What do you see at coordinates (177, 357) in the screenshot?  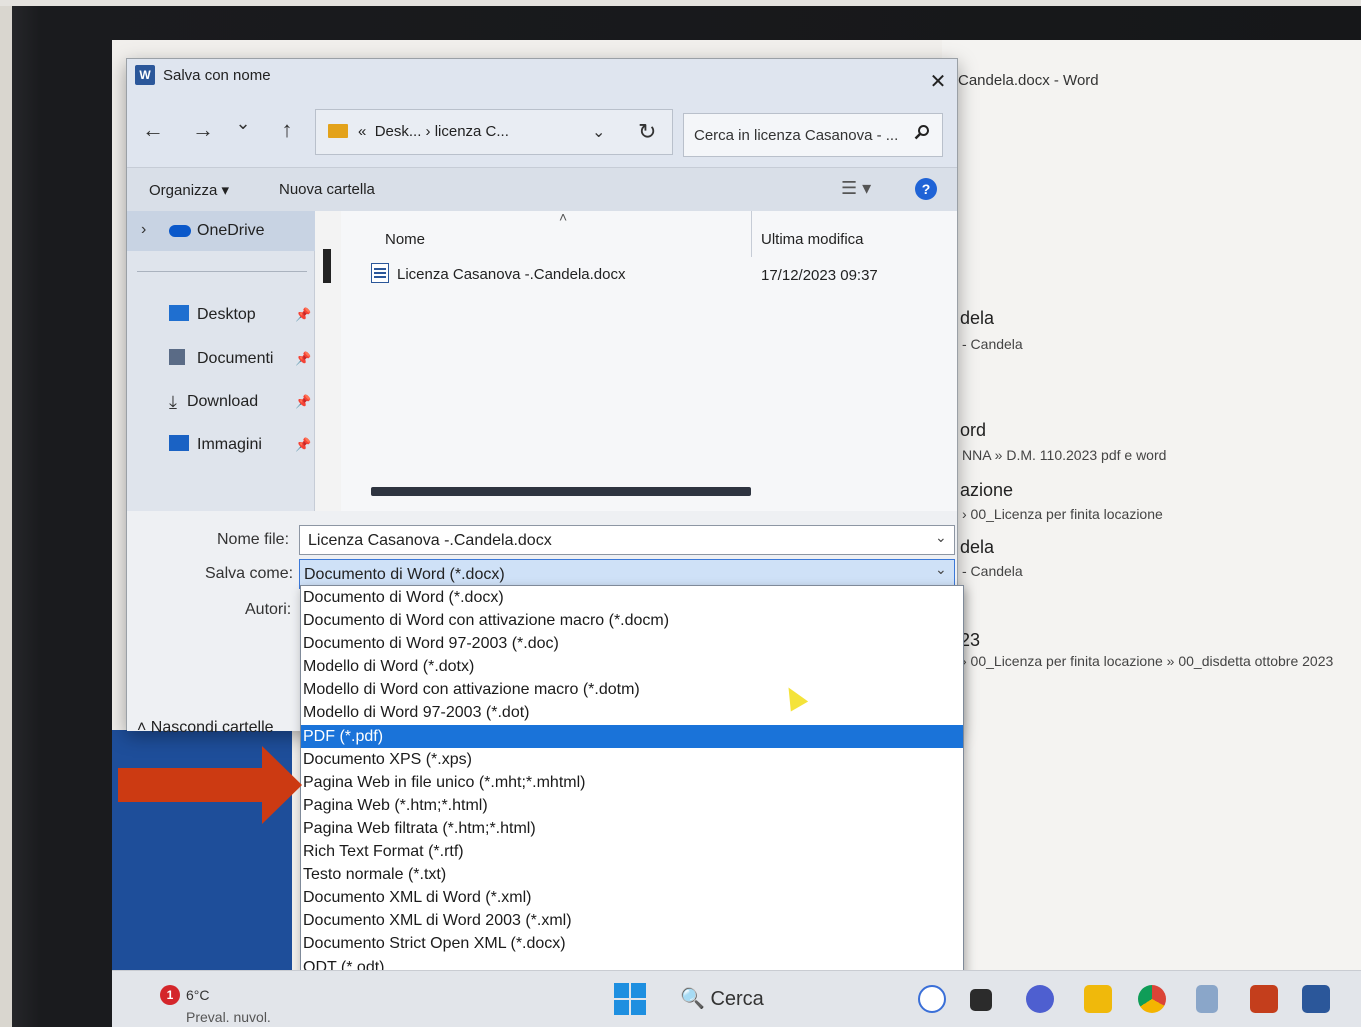 I see `documents-icon` at bounding box center [177, 357].